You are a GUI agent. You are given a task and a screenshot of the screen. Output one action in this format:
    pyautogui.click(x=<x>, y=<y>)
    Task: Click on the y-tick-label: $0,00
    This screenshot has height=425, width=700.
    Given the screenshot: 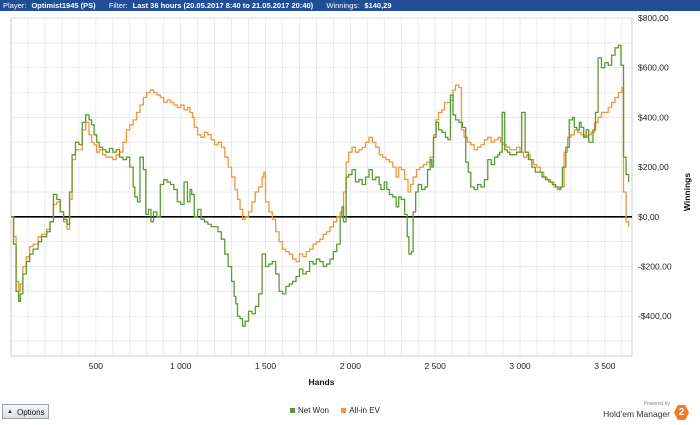 What is the action you would take?
    pyautogui.click(x=649, y=217)
    